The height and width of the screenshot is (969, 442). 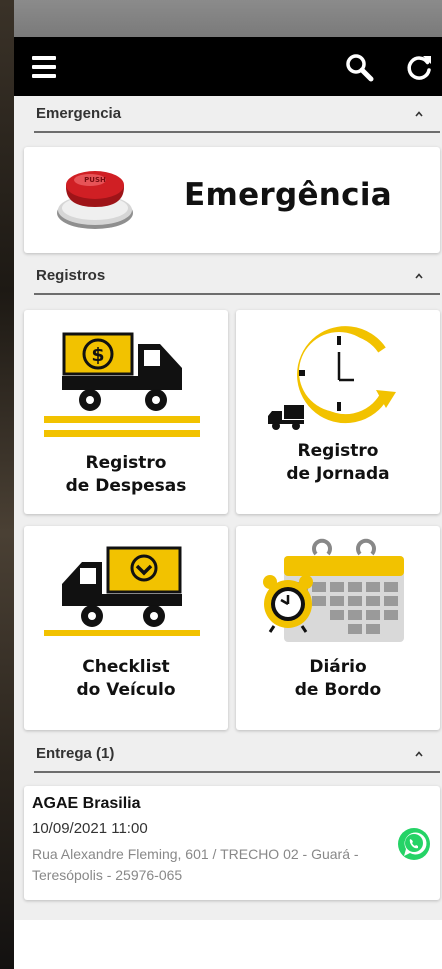 I want to click on emergency-button-card: PUSH Emergência, so click(x=232, y=200).